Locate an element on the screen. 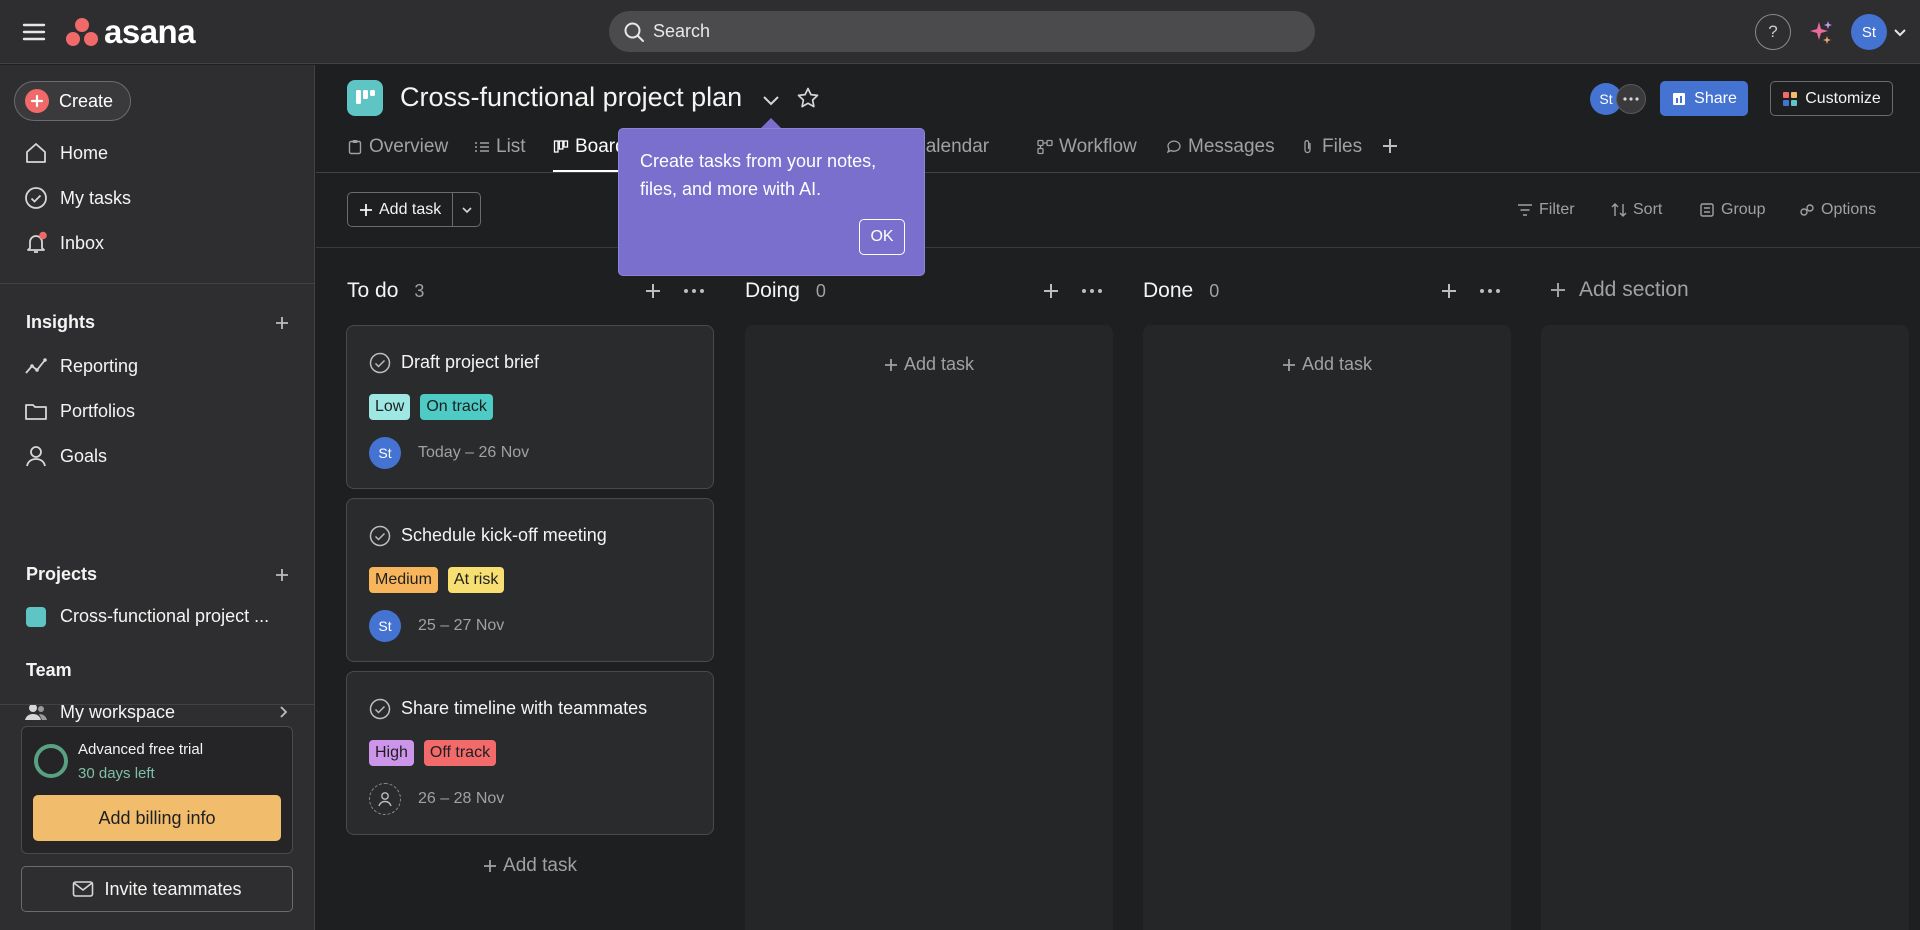 The height and width of the screenshot is (930, 1920). filter-button: Filter is located at coordinates (1546, 210).